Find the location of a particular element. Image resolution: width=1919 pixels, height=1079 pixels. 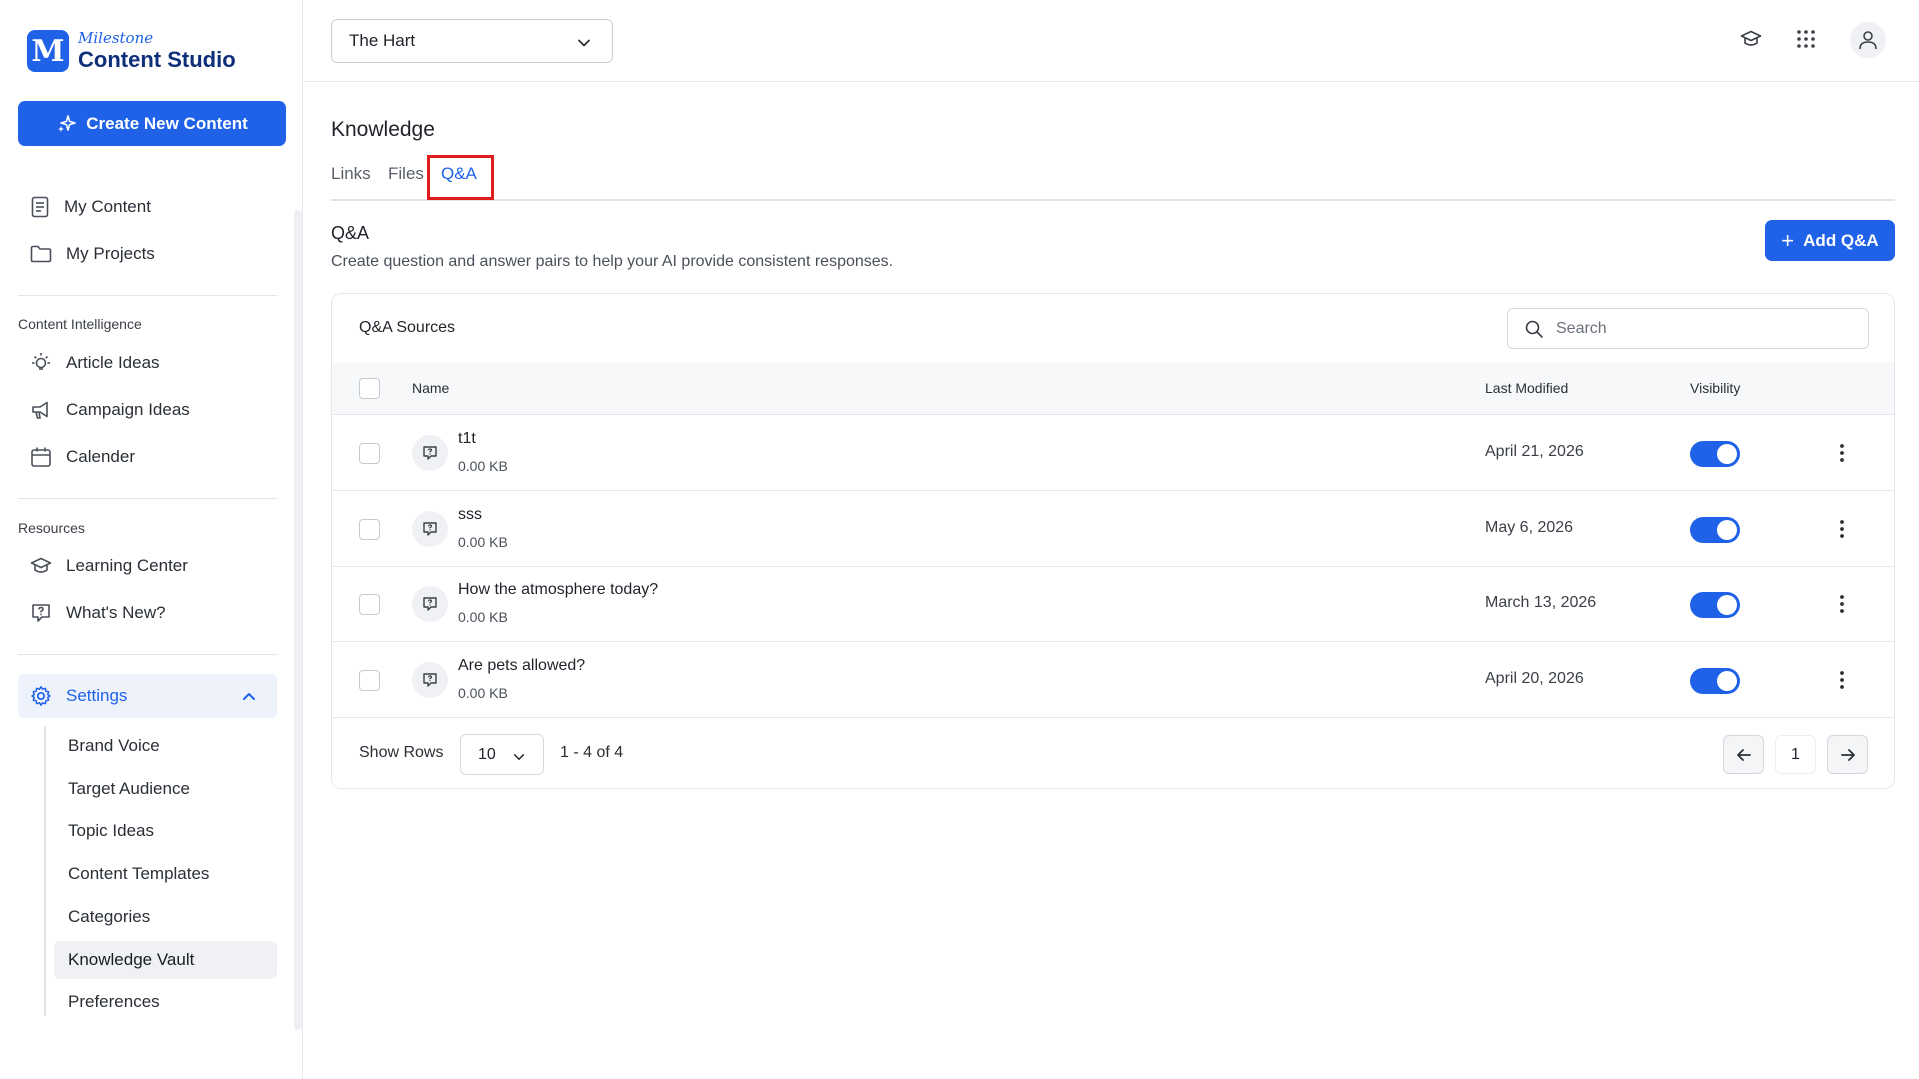

column-last-modified: Last Modified is located at coordinates (1526, 388).